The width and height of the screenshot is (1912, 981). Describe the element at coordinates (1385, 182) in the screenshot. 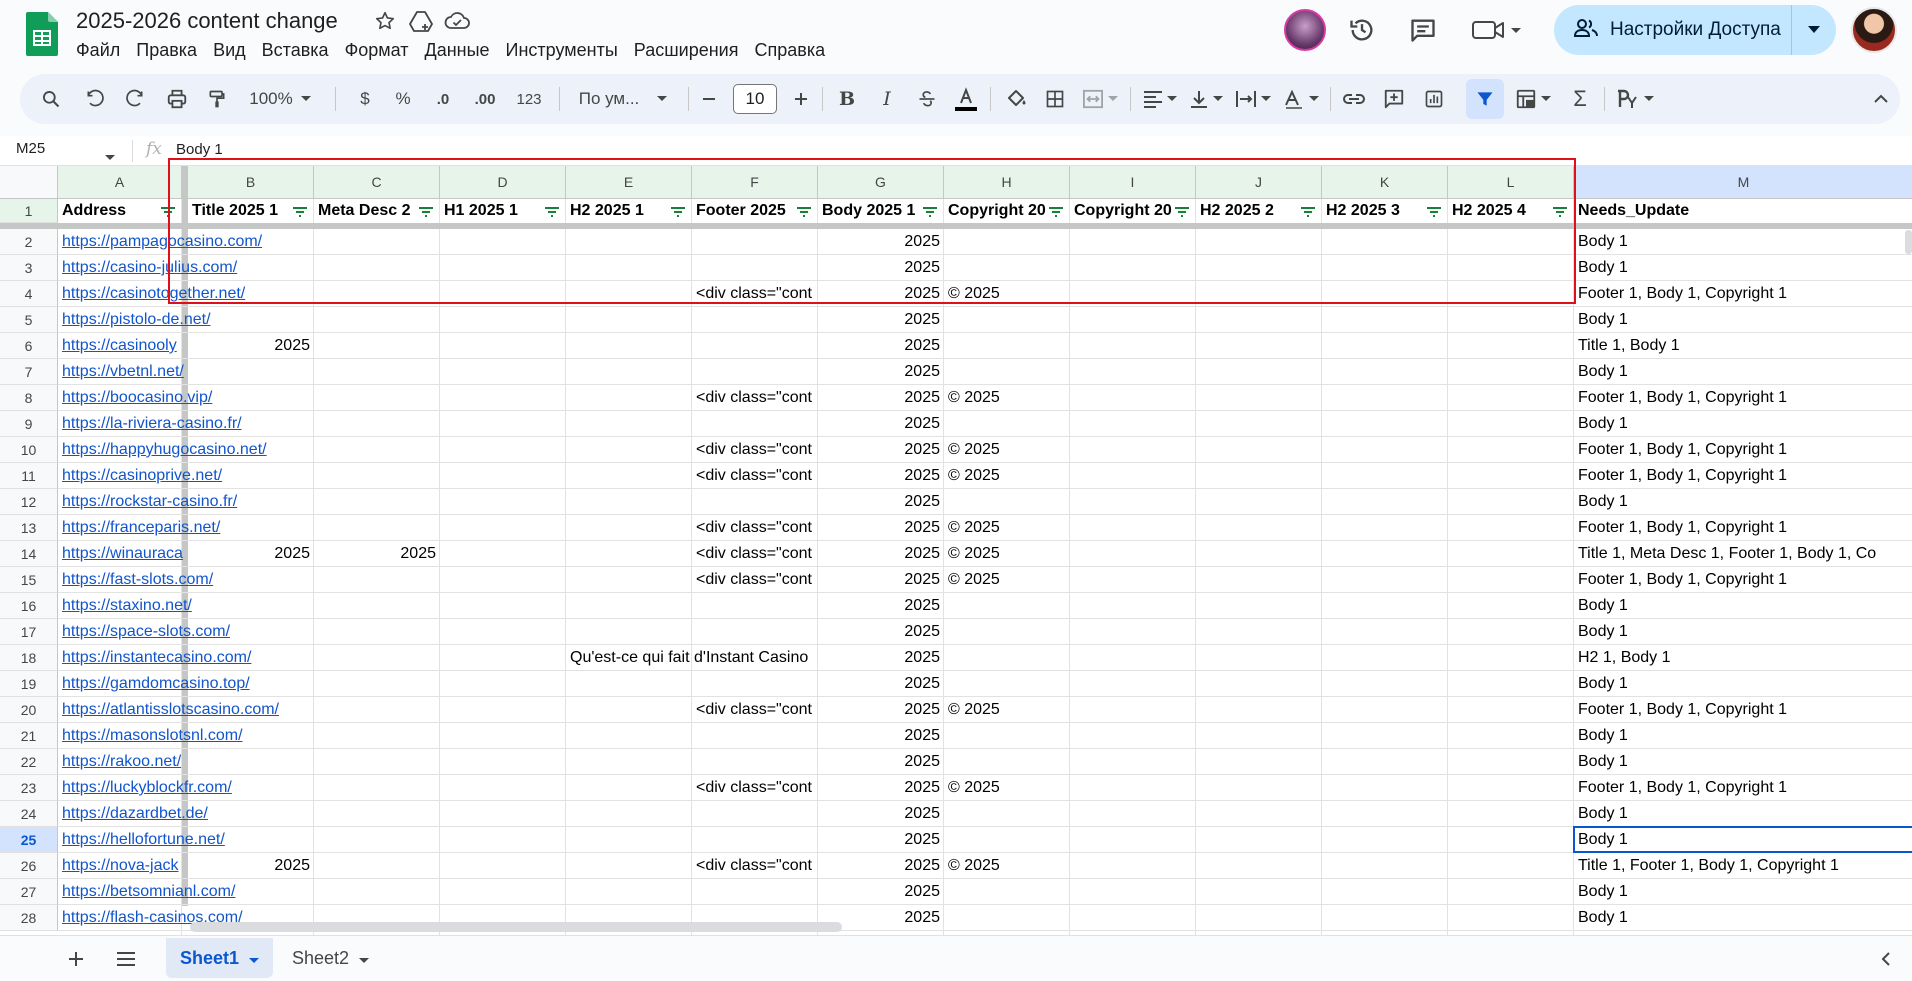

I see `column-header: K` at that location.